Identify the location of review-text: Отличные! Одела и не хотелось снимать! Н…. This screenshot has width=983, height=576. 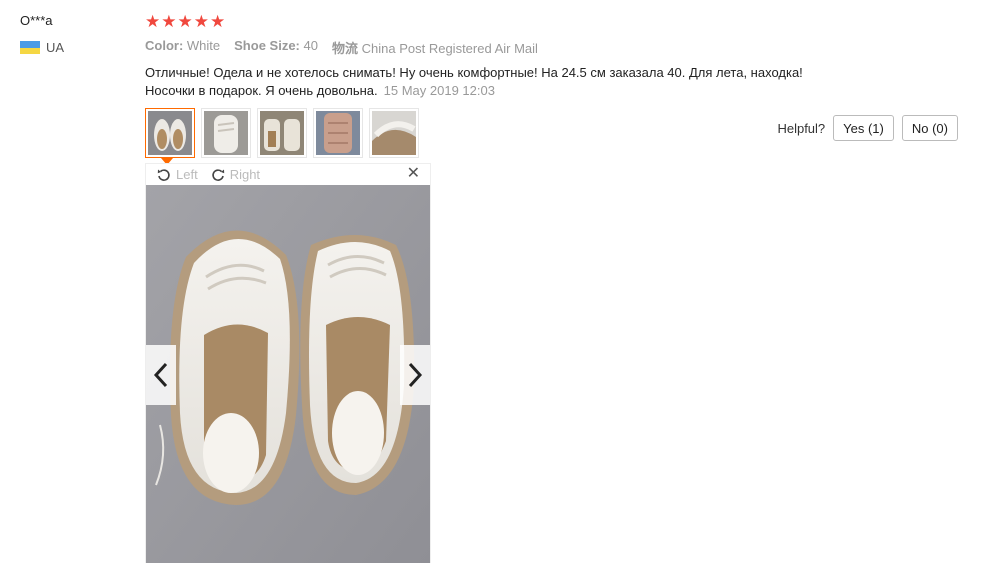
(505, 82).